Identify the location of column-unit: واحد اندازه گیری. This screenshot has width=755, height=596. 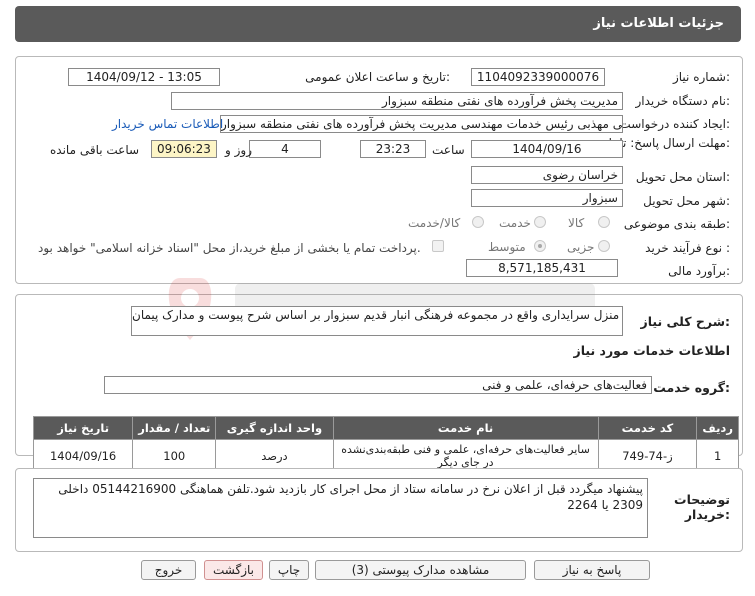
(274, 428).